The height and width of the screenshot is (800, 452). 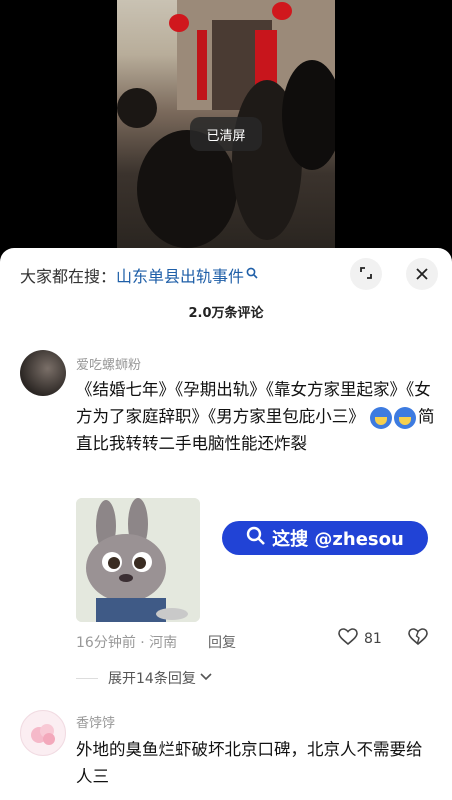 I want to click on expand-replies-label: 展开14条回复, so click(x=152, y=679).